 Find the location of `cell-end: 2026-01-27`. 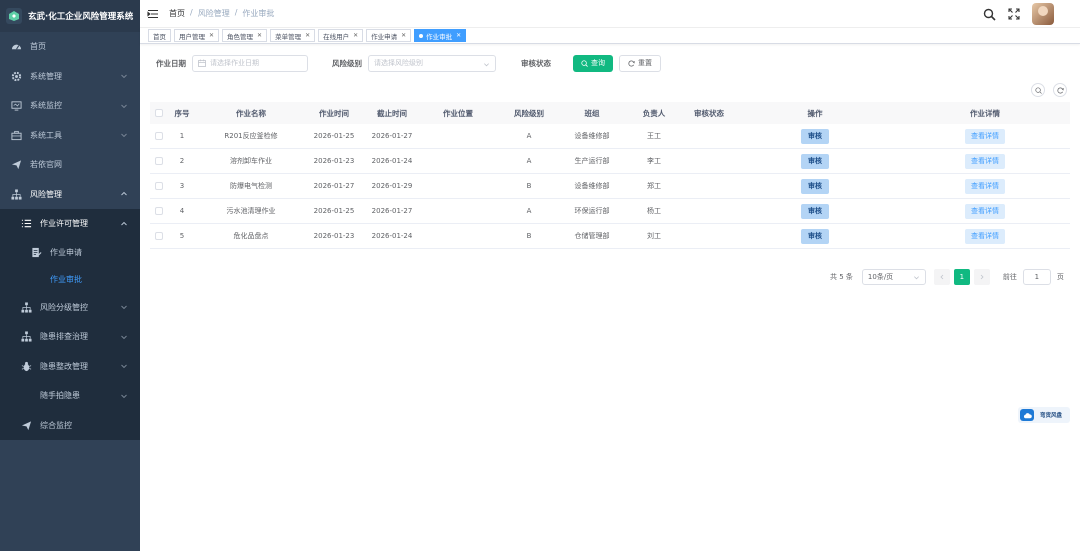

cell-end: 2026-01-27 is located at coordinates (392, 136).